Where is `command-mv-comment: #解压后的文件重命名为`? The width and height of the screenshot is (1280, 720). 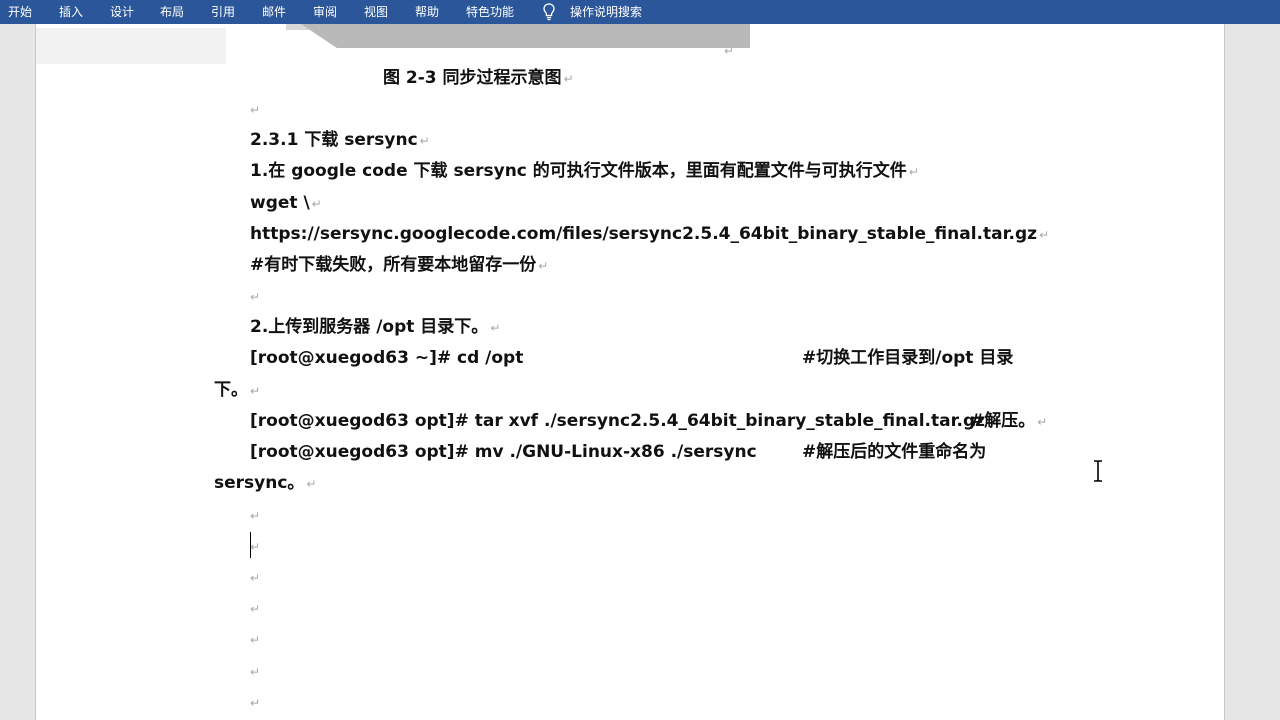 command-mv-comment: #解压后的文件重命名为 is located at coordinates (894, 452).